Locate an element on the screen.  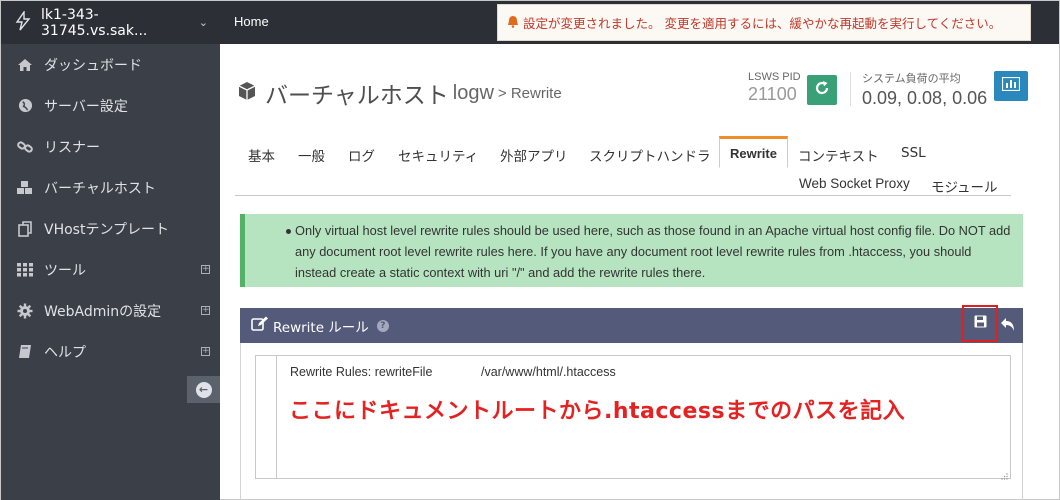
tab-external-app: 外部アプリ is located at coordinates (534, 155).